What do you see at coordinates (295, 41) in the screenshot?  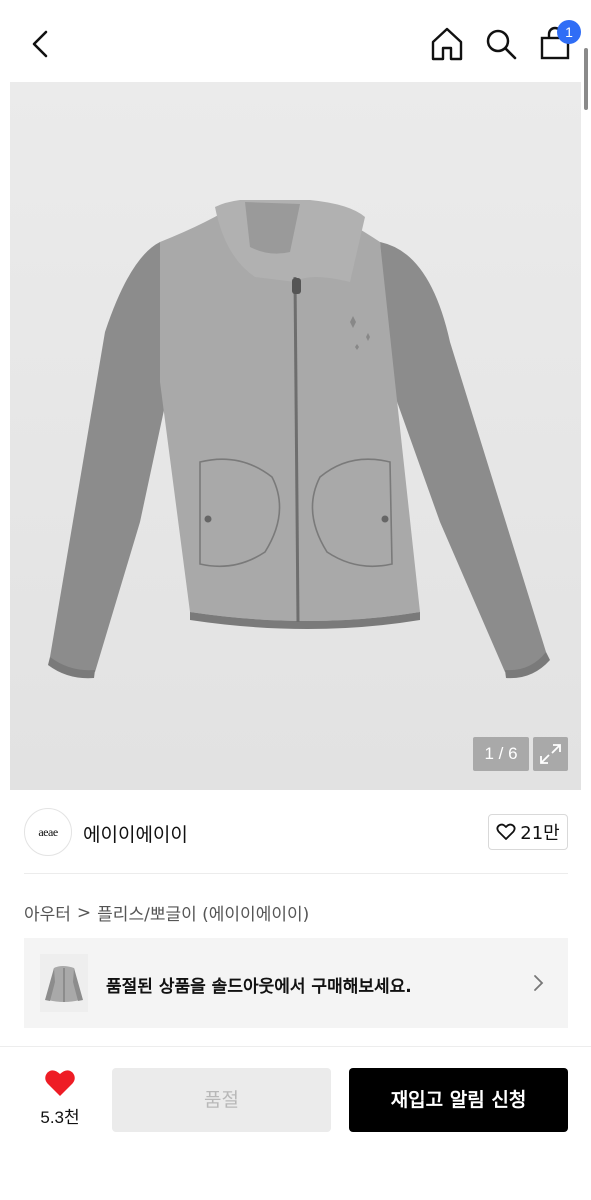 I see `top-app-bar: 1` at bounding box center [295, 41].